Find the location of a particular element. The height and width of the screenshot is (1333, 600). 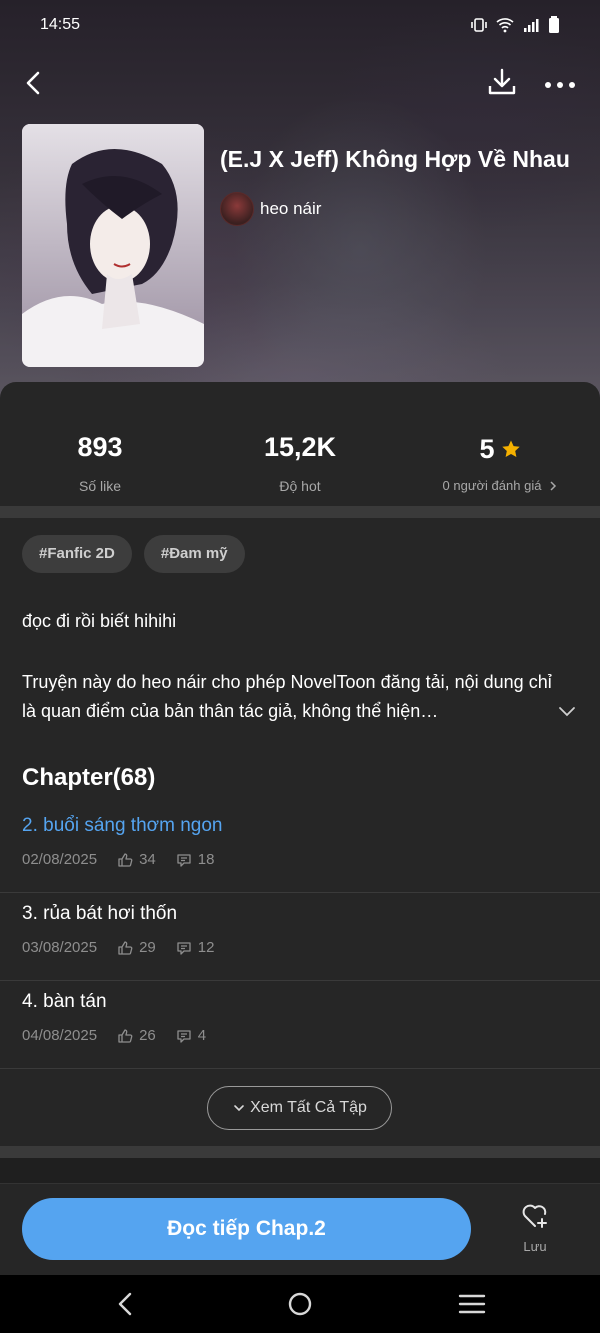

stat-rating: 5 0 người đánh giá is located at coordinates (500, 462).